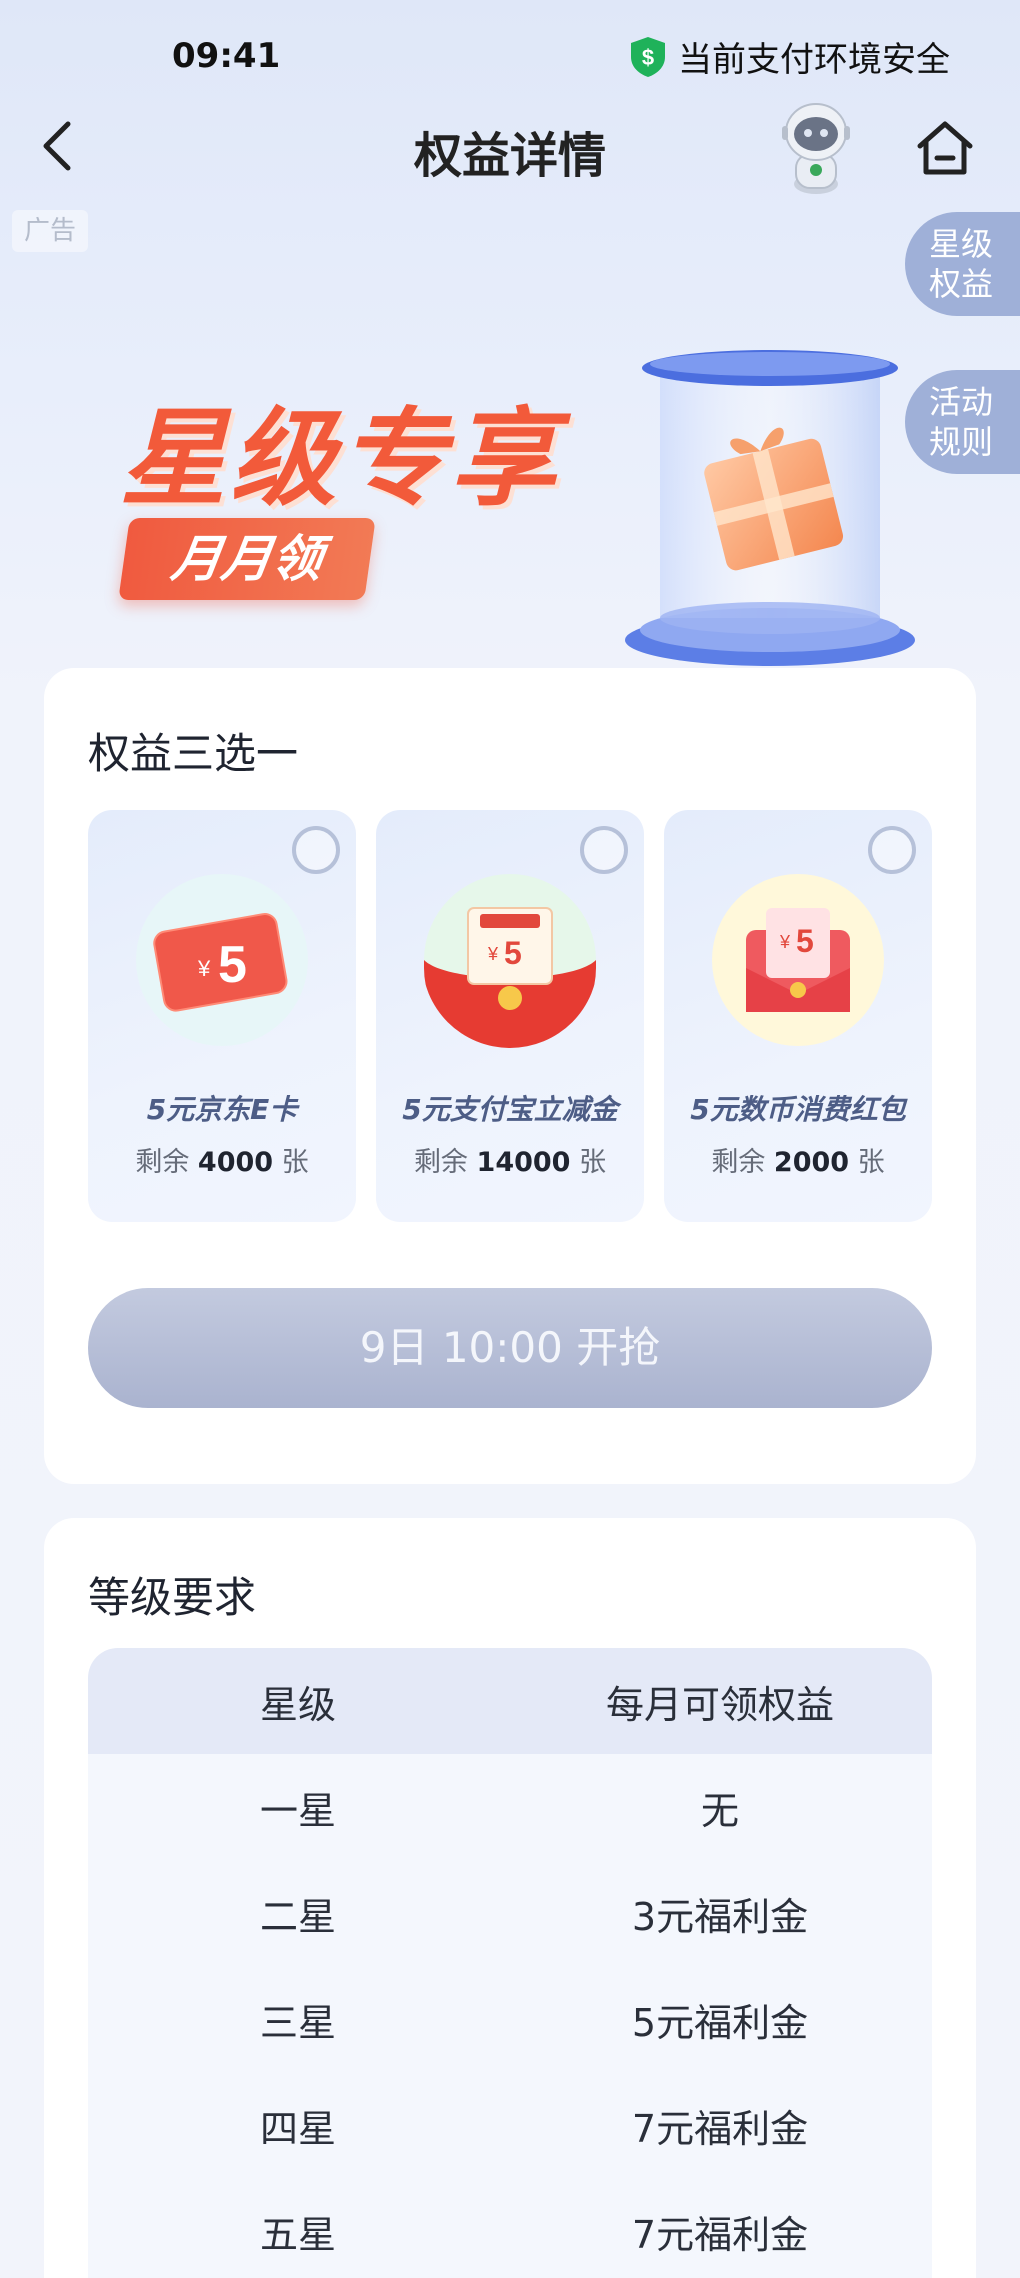 The height and width of the screenshot is (2278, 1020). I want to click on gift-jar-illustration, so click(770, 508).